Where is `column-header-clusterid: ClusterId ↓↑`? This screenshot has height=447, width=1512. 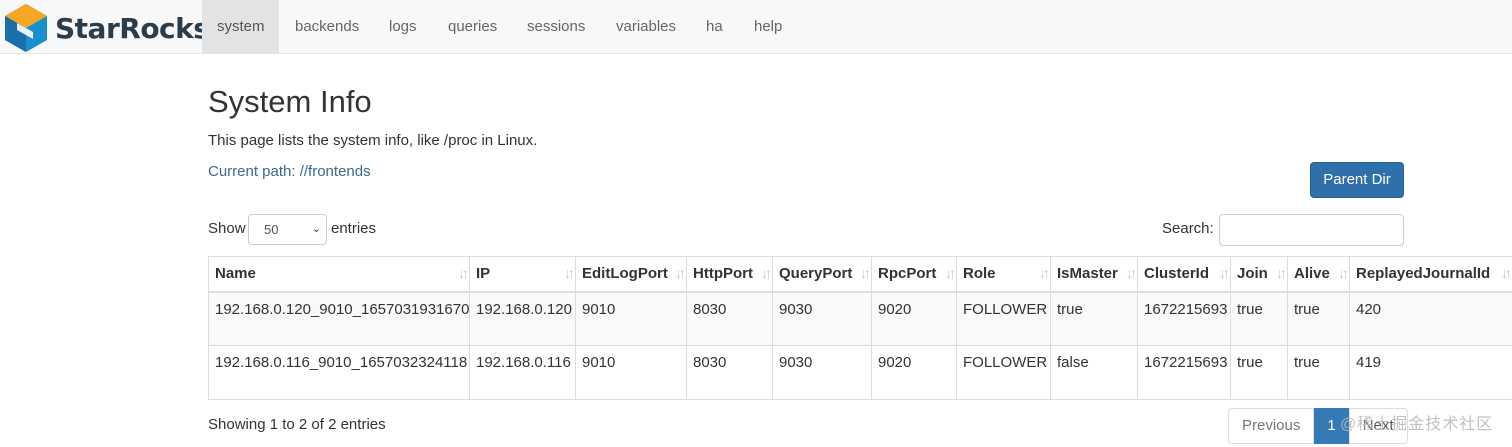
column-header-clusterid: ClusterId ↓↑ is located at coordinates (1184, 274).